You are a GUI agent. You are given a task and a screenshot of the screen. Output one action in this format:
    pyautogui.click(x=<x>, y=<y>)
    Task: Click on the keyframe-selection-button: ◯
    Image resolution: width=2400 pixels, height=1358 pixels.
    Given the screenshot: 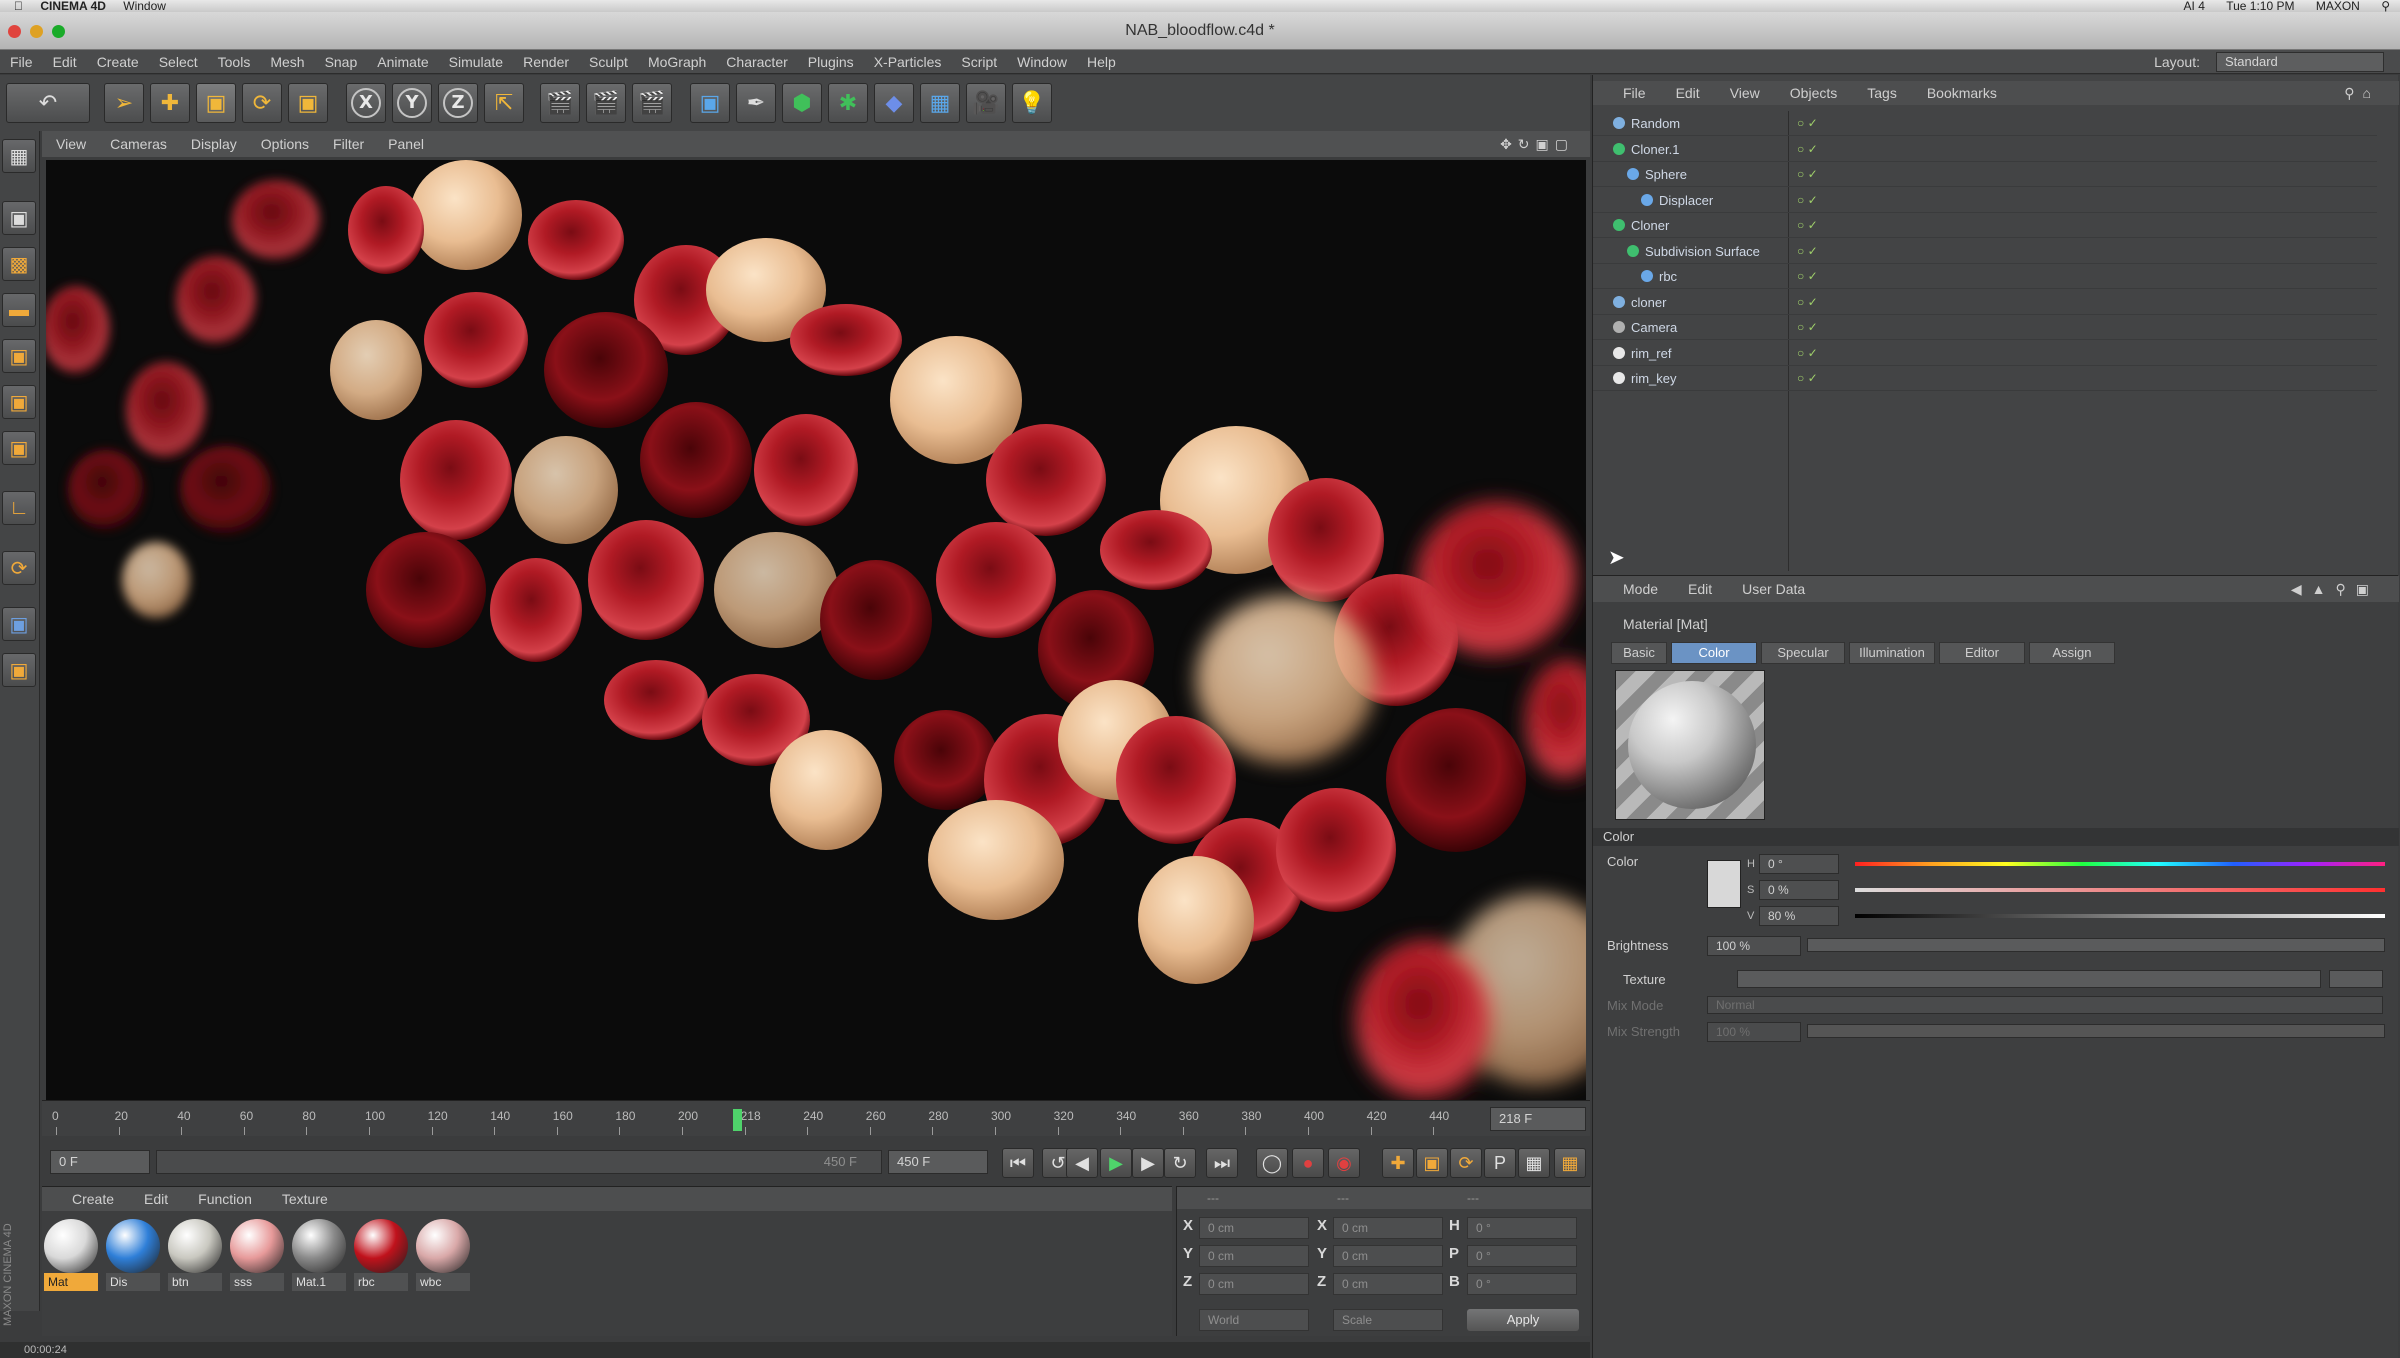 What is the action you would take?
    pyautogui.click(x=1272, y=1163)
    